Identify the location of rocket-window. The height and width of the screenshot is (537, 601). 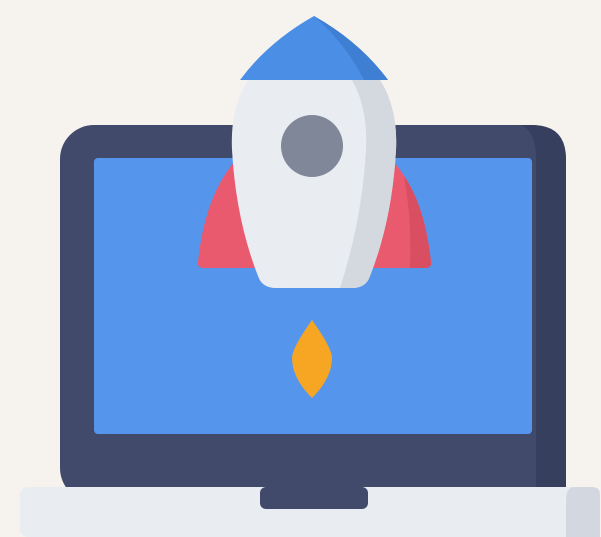
(312, 146).